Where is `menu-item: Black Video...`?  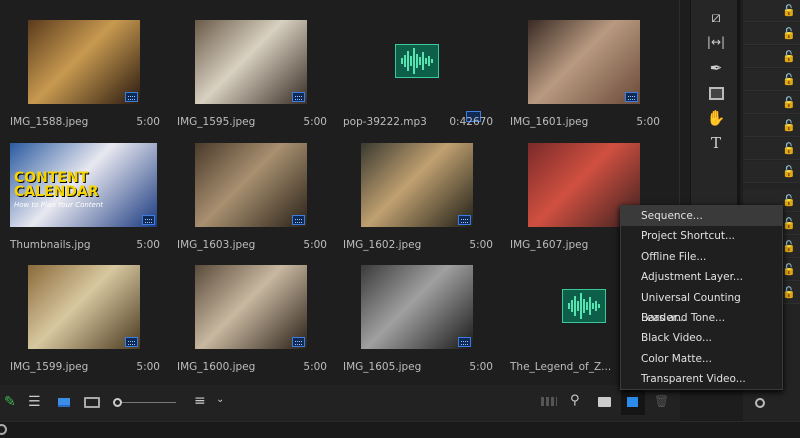 menu-item: Black Video... is located at coordinates (701, 338).